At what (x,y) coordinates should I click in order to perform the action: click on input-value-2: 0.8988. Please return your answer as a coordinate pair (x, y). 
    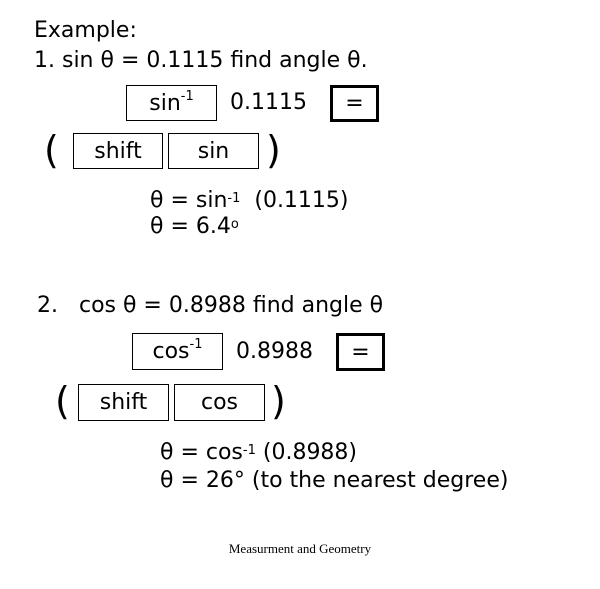
    Looking at the image, I should click on (274, 351).